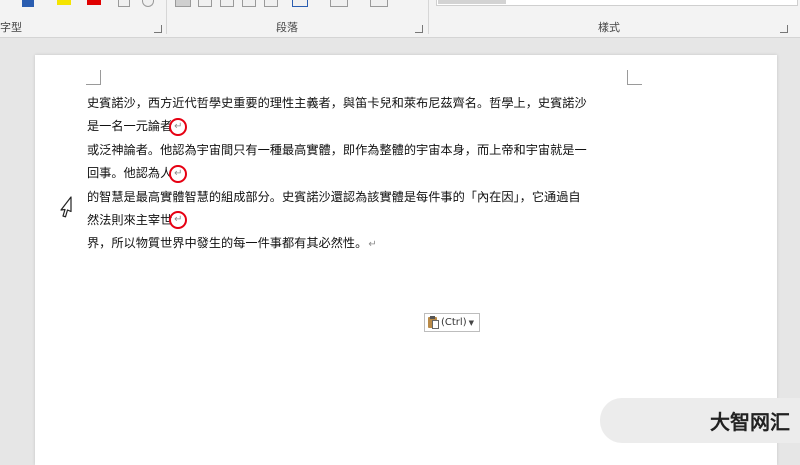  What do you see at coordinates (367, 243) in the screenshot?
I see `text-line: 界，所以物質世界中發生的每一件事都有其必然性。↵` at bounding box center [367, 243].